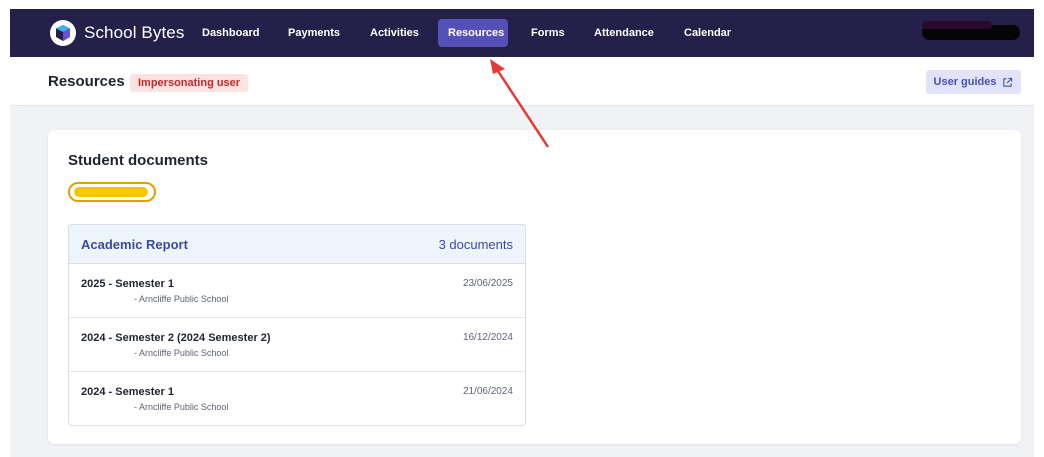 This screenshot has width=1044, height=457. I want to click on document-count: 3 documents, so click(475, 244).